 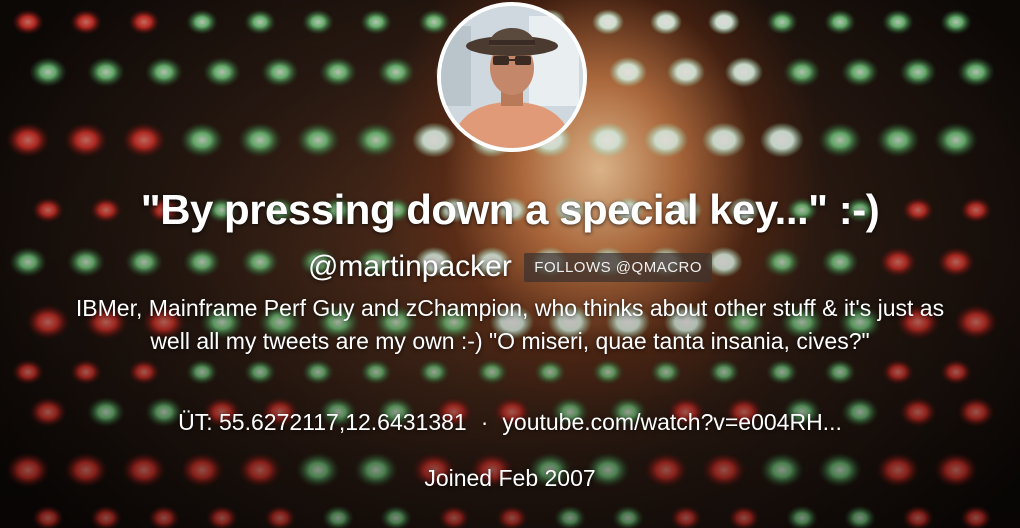 What do you see at coordinates (510, 209) in the screenshot?
I see `display-name: "By pressing down a special key..." :-)` at bounding box center [510, 209].